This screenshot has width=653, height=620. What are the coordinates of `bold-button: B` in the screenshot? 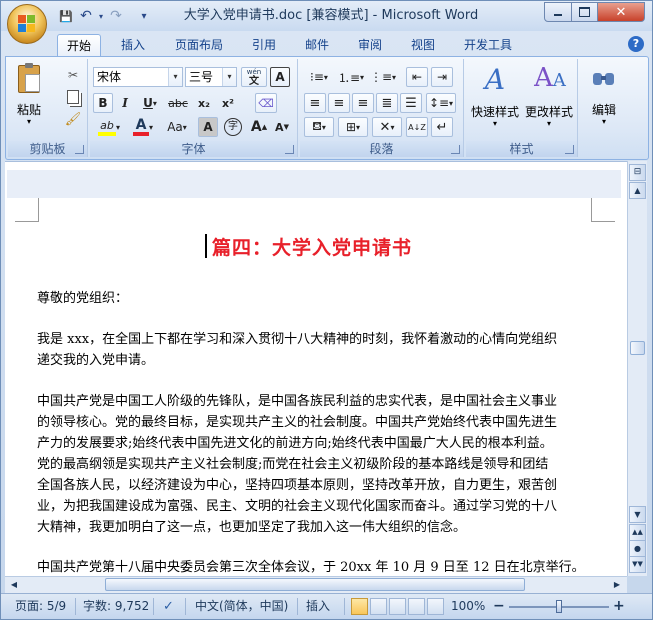 It's located at (103, 103).